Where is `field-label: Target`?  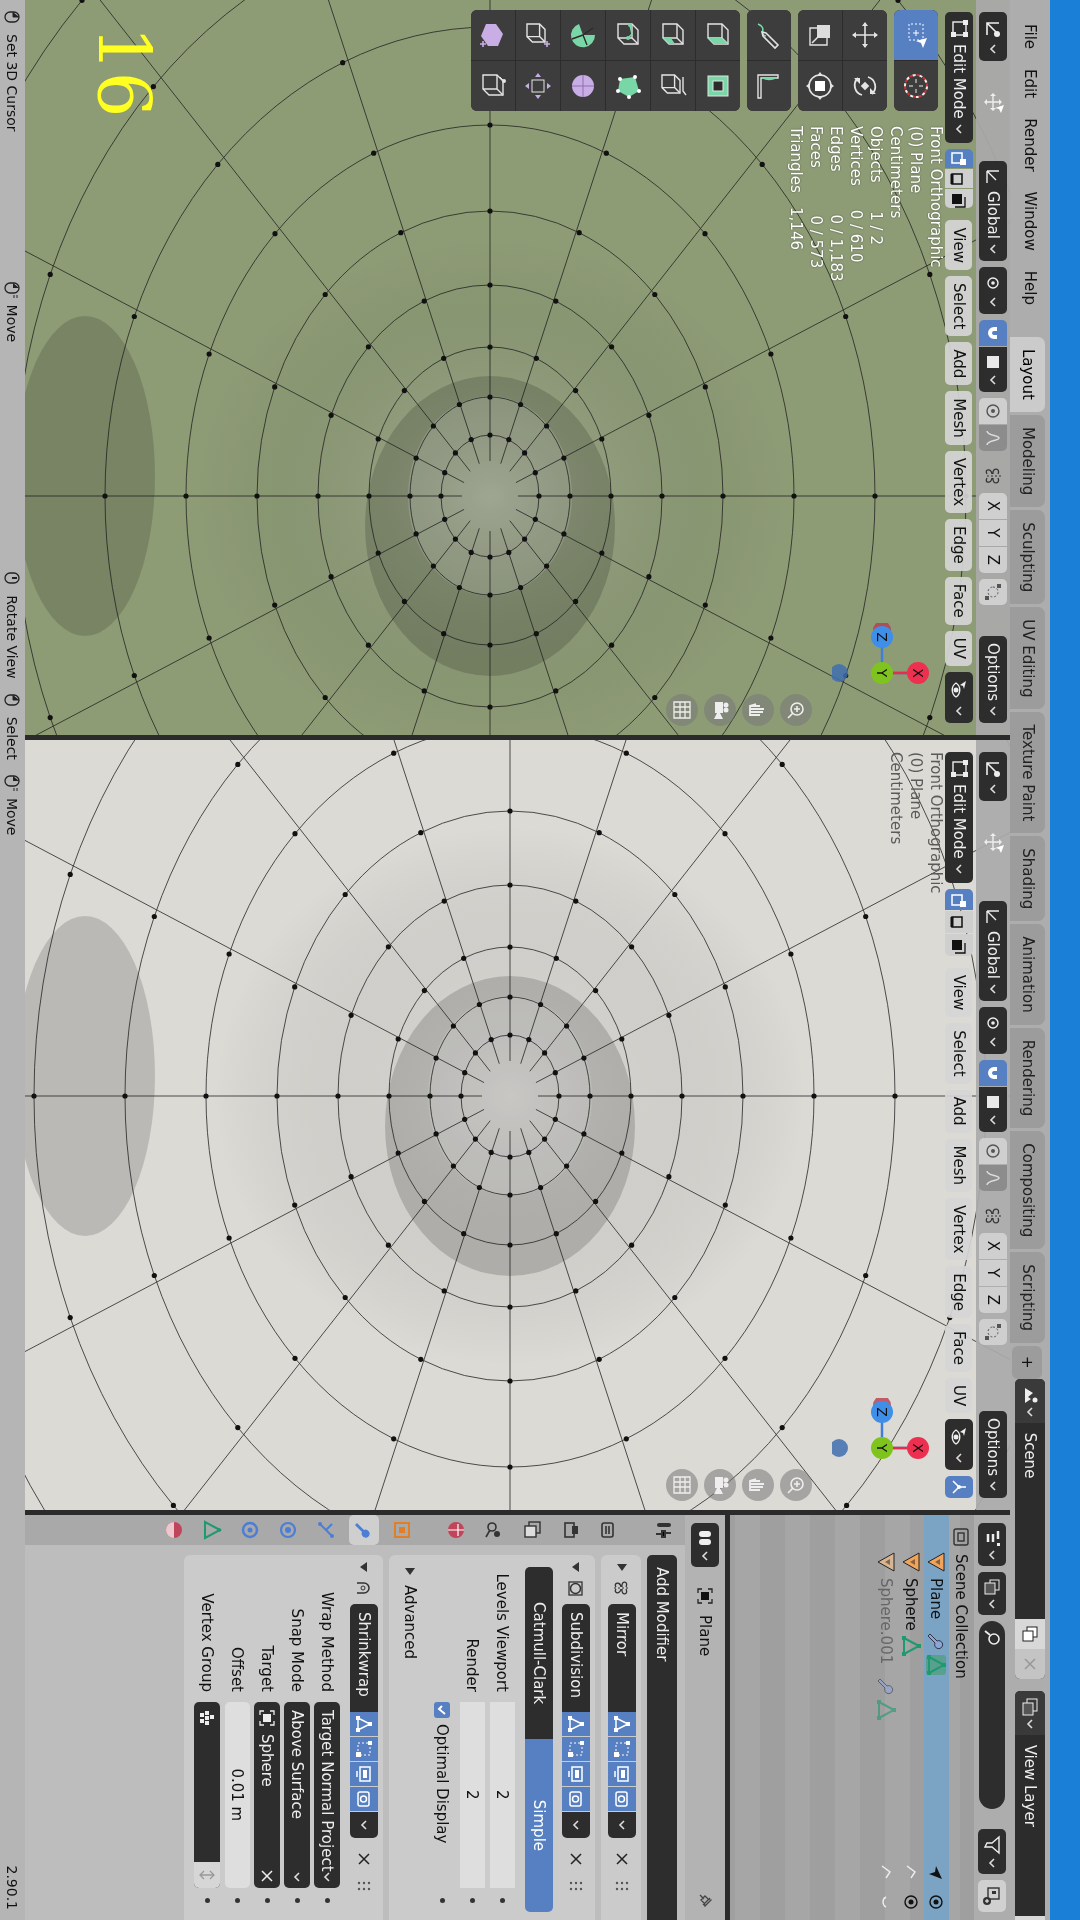 field-label: Target is located at coordinates (267, 1668).